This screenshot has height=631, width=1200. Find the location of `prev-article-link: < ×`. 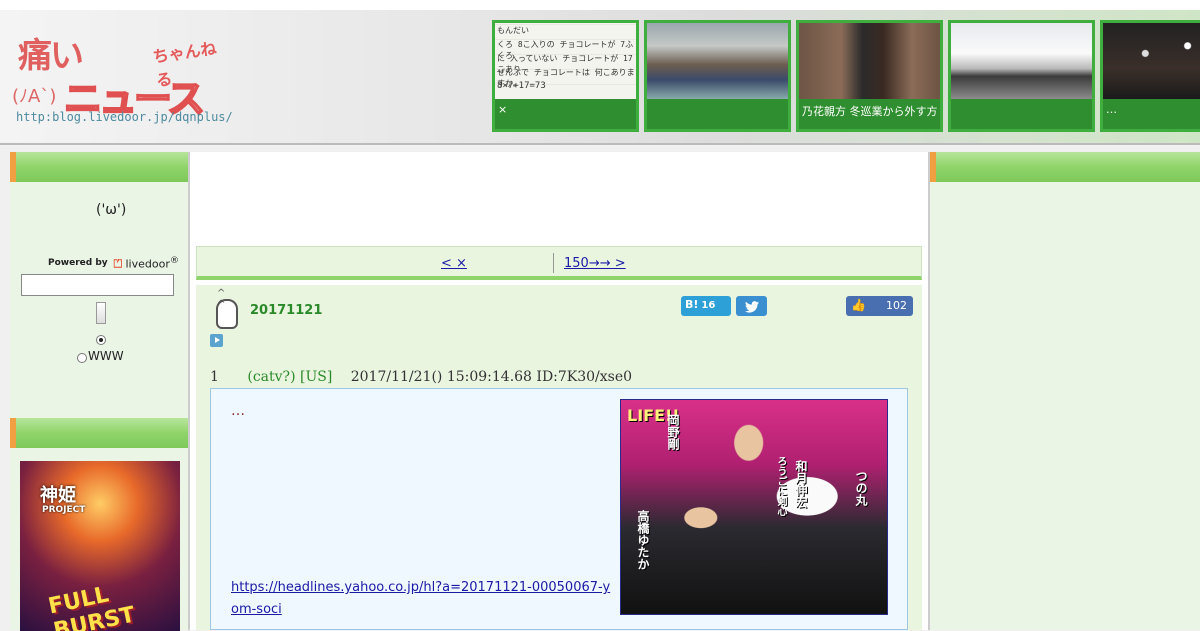

prev-article-link: < × is located at coordinates (454, 263).